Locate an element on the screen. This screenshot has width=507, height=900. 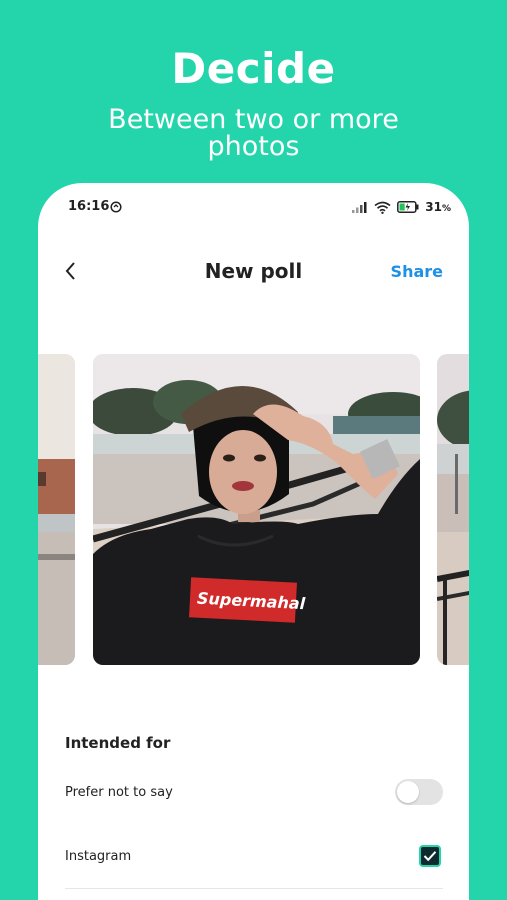
share-button: Share is located at coordinates (417, 271).